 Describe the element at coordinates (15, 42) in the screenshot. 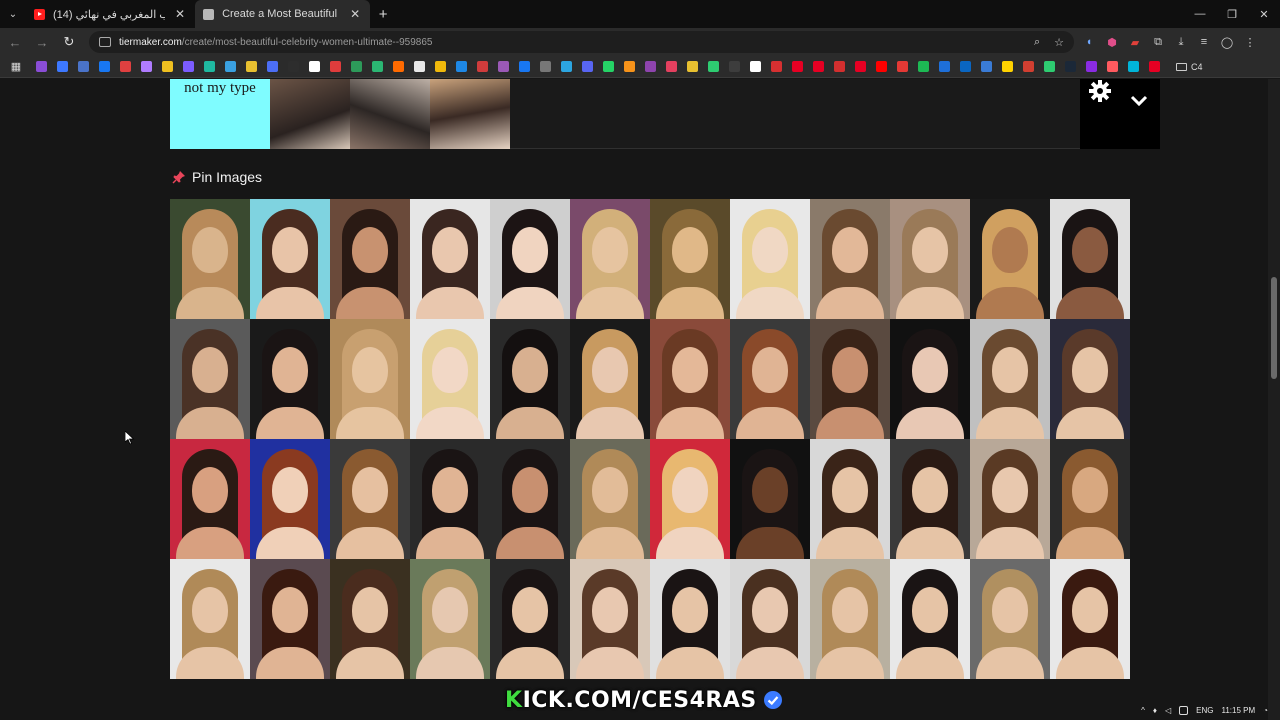

I see `back-arrow-icon: ←` at that location.